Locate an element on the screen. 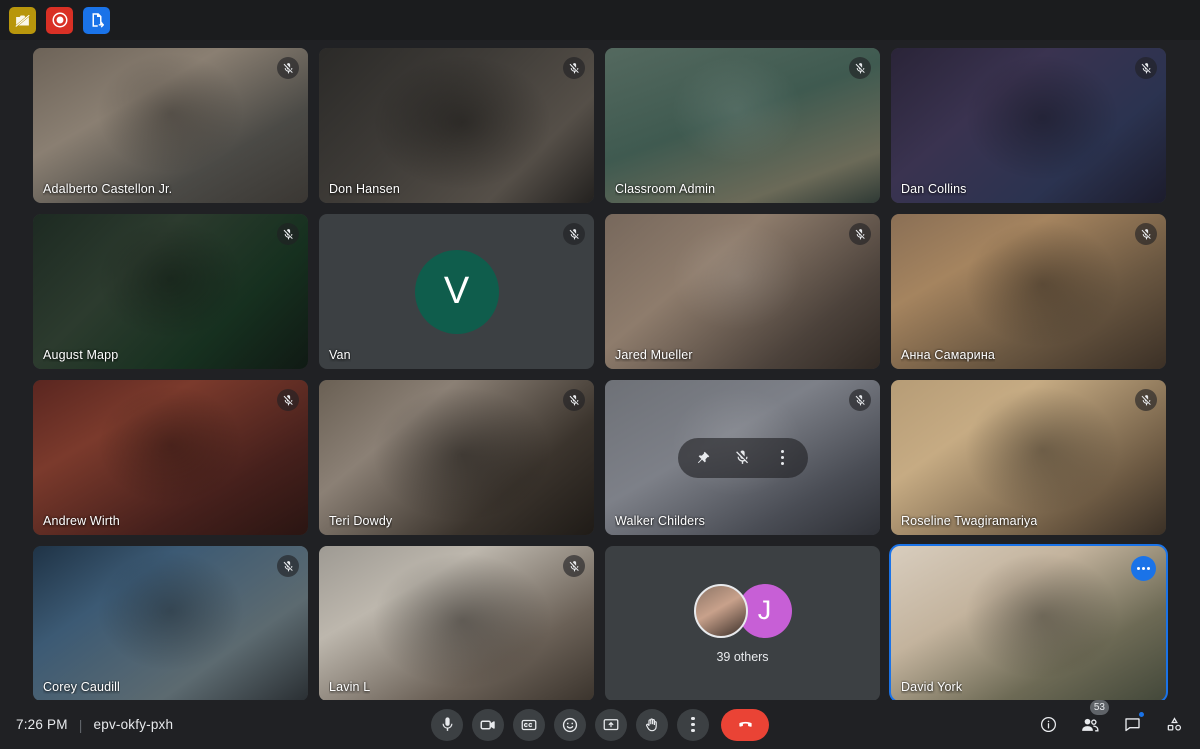  clock-time: 7:26 PM is located at coordinates (42, 724).